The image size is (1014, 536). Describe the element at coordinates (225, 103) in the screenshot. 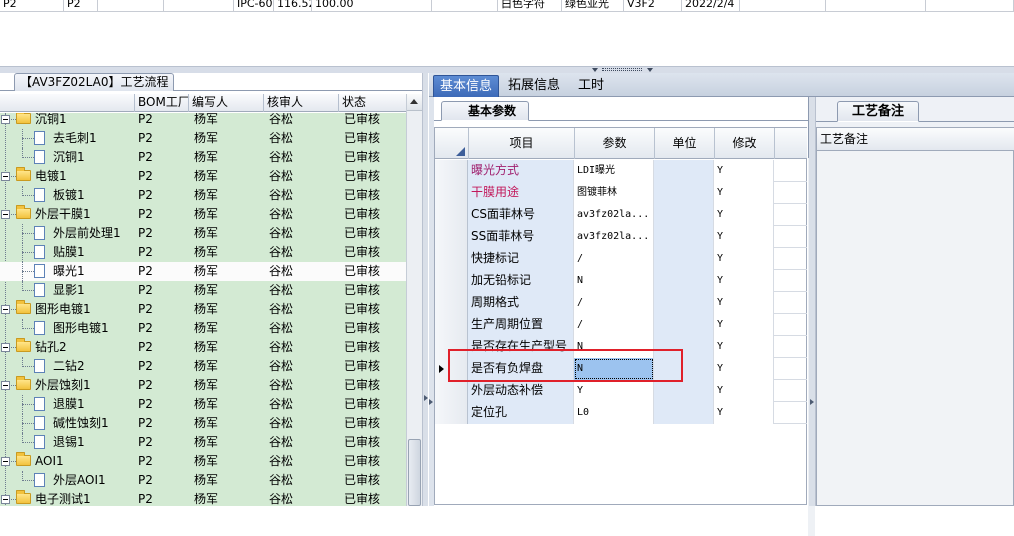

I see `tree-col-author: 编写人` at that location.